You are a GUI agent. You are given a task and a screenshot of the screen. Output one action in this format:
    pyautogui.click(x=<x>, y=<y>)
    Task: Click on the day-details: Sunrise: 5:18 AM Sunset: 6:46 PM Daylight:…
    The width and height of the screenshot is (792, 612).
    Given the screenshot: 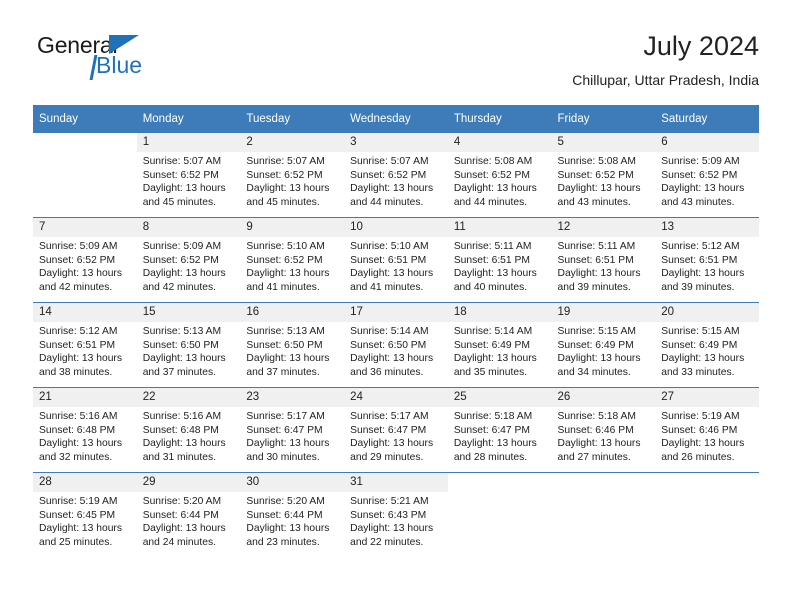 What is the action you would take?
    pyautogui.click(x=604, y=435)
    